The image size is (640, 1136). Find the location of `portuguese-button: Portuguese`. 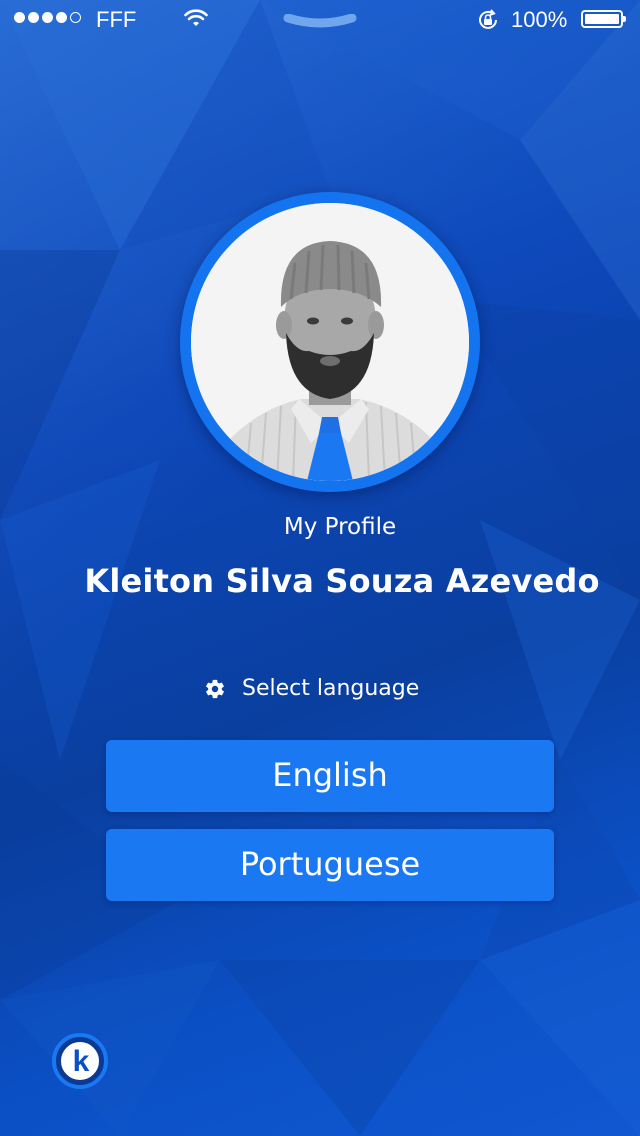

portuguese-button: Portuguese is located at coordinates (330, 865).